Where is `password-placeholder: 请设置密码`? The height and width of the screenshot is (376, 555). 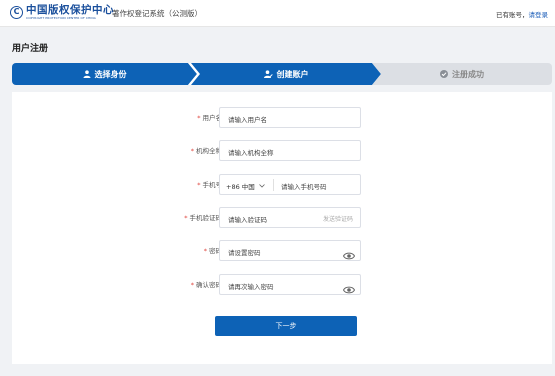
password-placeholder: 请设置密码 is located at coordinates (244, 253).